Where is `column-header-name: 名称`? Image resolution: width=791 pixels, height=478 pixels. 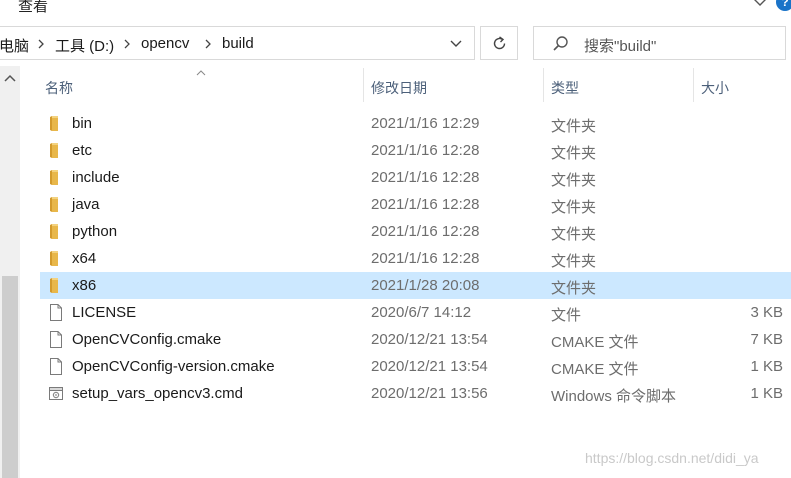
column-header-name: 名称 is located at coordinates (201, 84).